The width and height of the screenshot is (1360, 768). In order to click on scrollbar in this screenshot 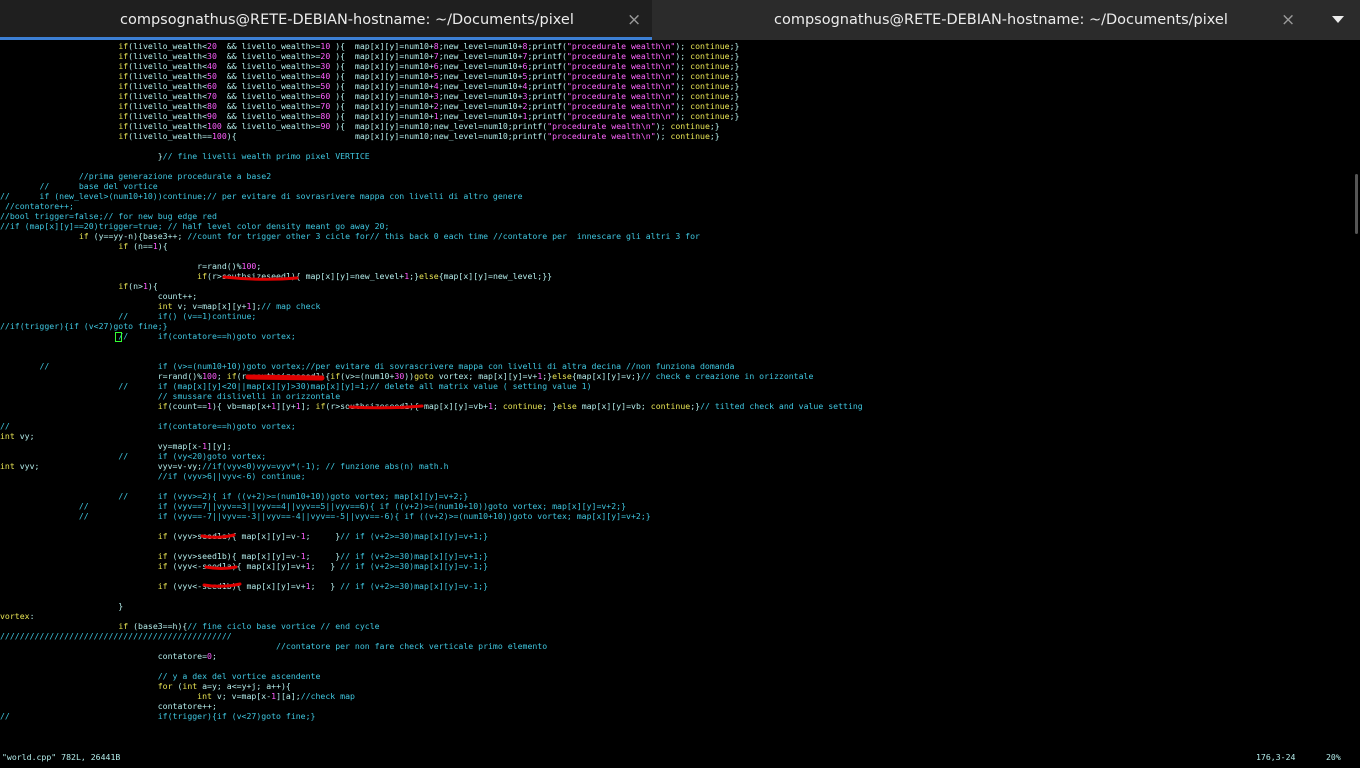, I will do `click(1356, 404)`.